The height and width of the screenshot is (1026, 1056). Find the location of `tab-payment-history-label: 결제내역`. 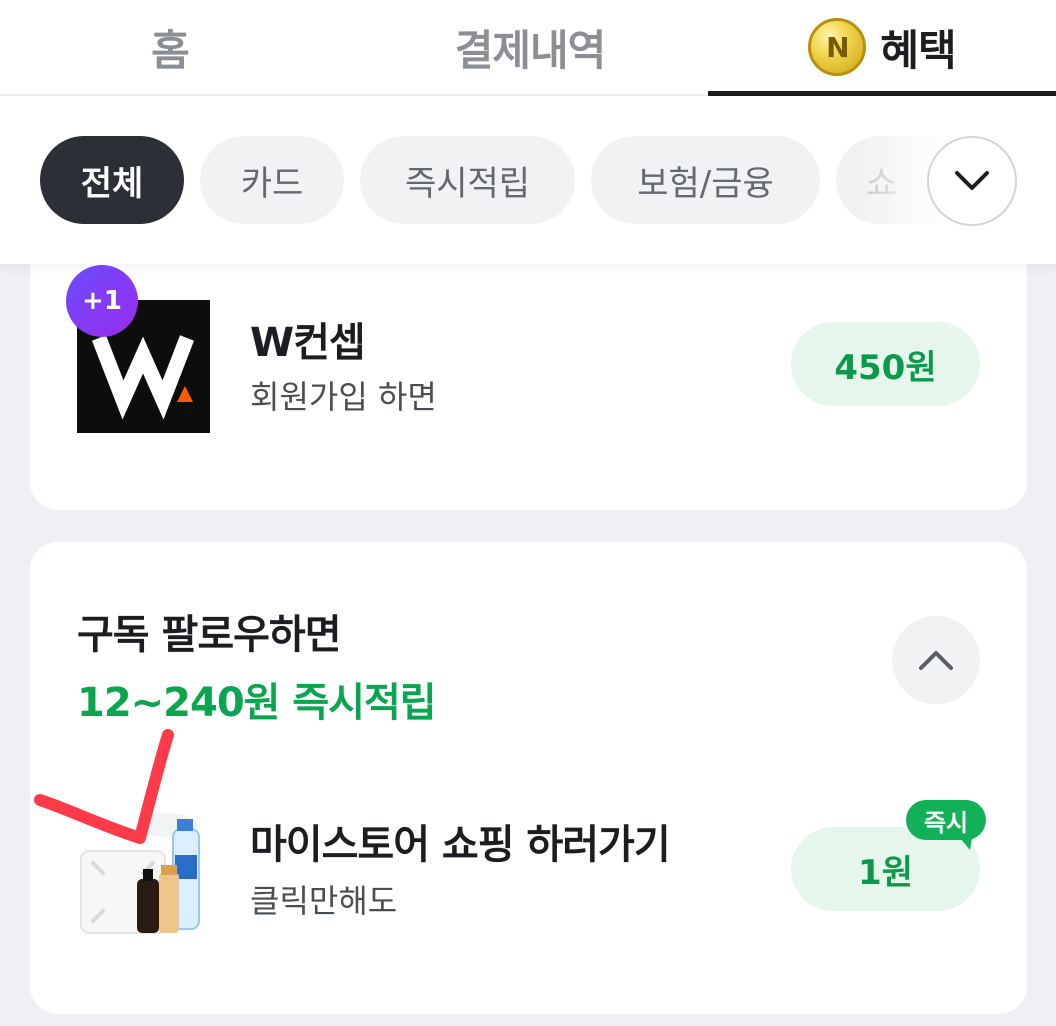

tab-payment-history-label: 결제내역 is located at coordinates (530, 50).